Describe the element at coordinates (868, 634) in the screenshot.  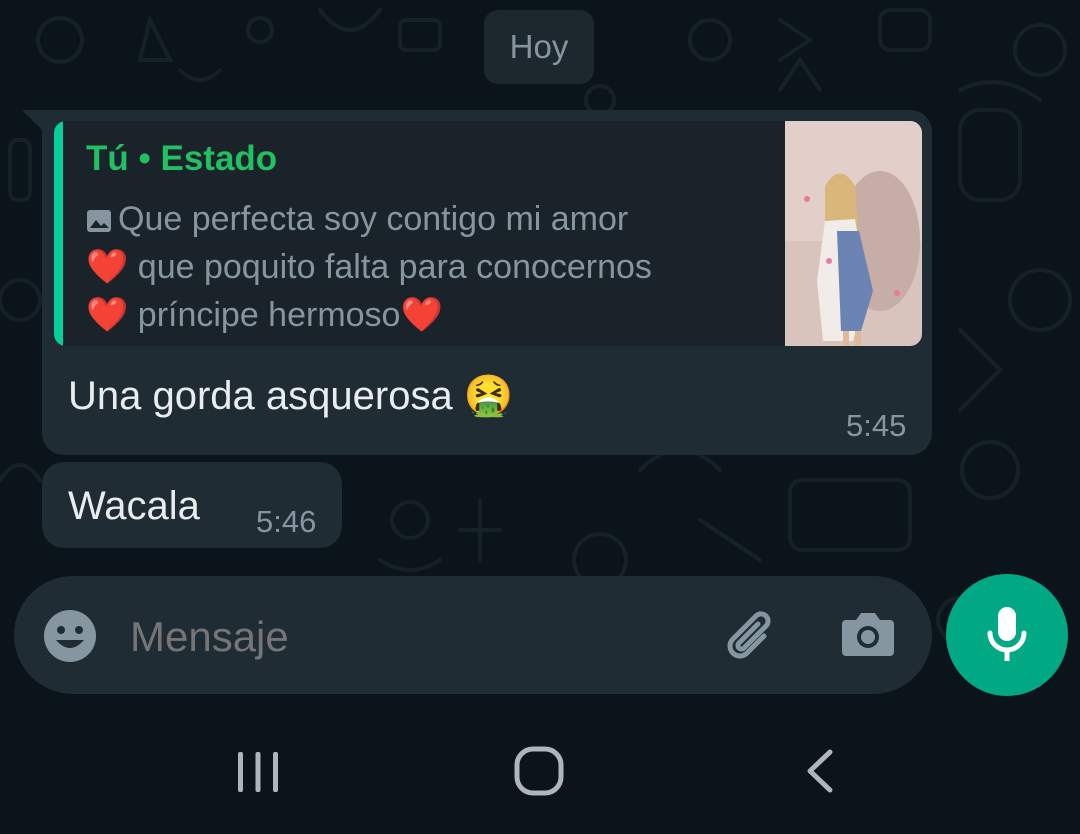
I see `camera-icon` at that location.